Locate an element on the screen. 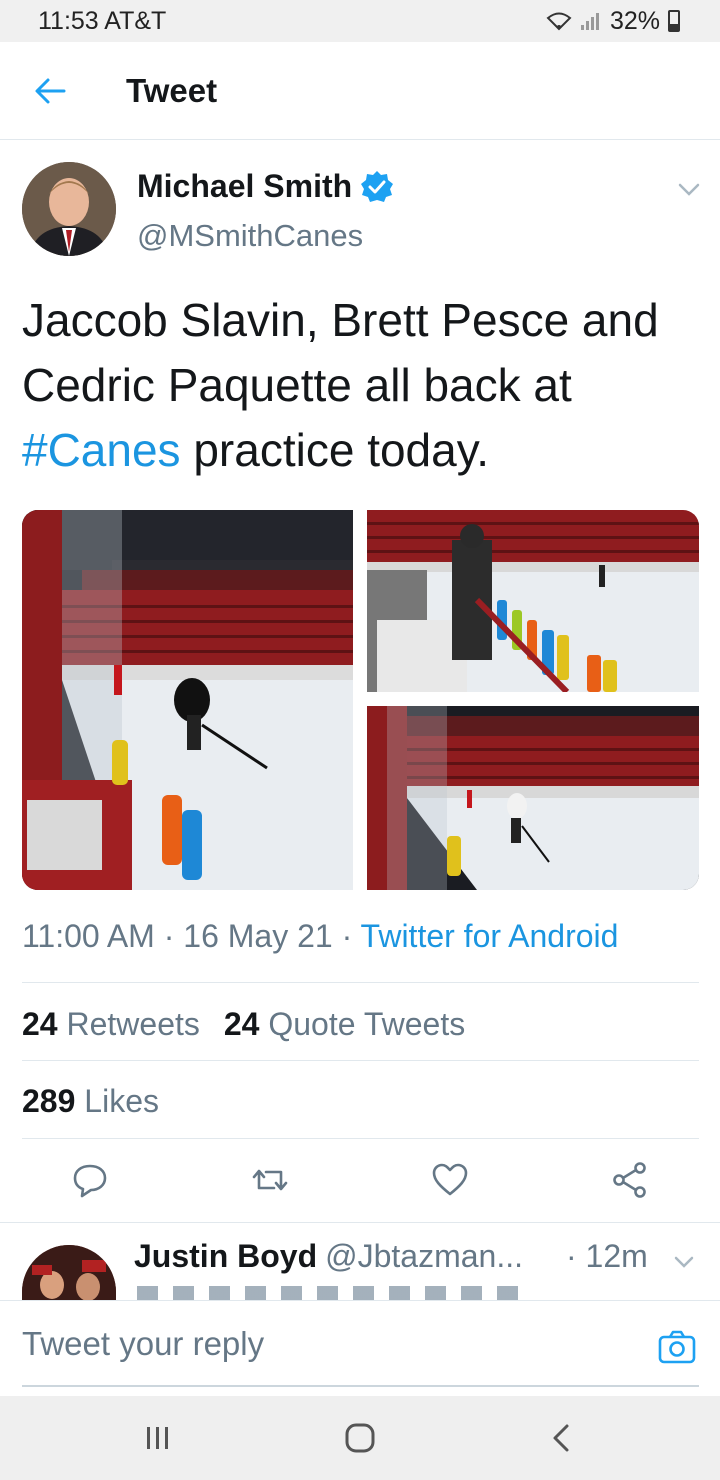  tweet-source-link: Twitter for Android is located at coordinates (490, 936).